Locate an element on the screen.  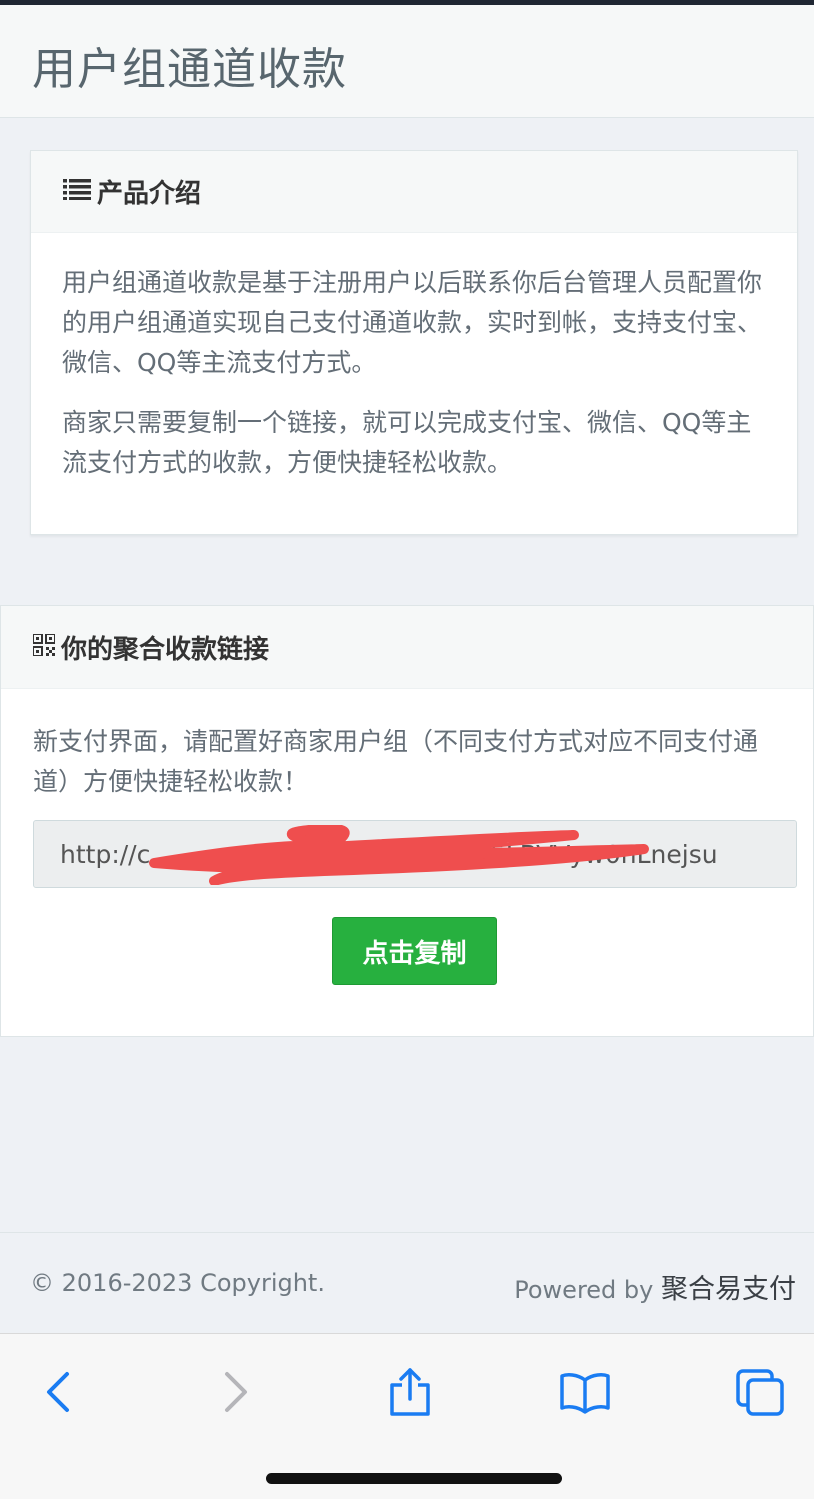
copyright-text: © 2016-2023 Copyright. is located at coordinates (177, 1283).